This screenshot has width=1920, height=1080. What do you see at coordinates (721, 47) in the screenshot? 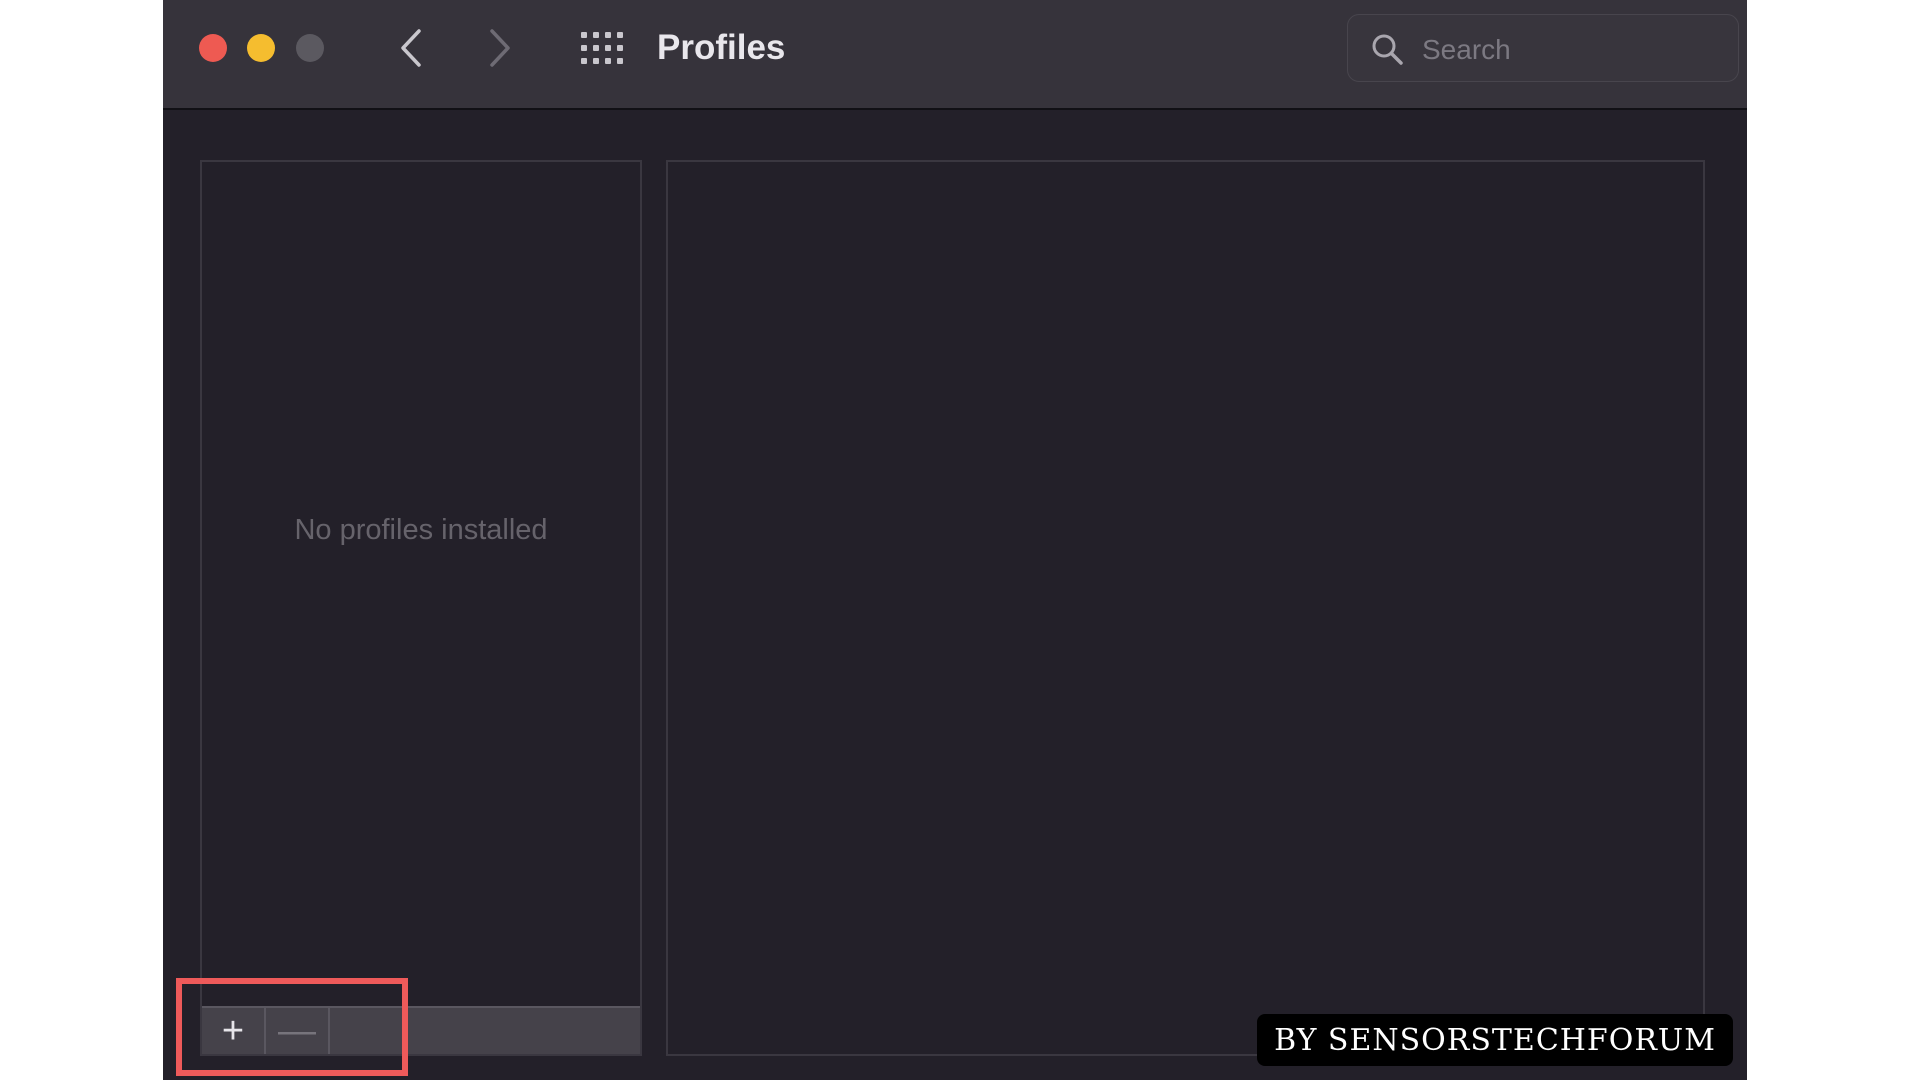
I see `window-title: Profiles` at bounding box center [721, 47].